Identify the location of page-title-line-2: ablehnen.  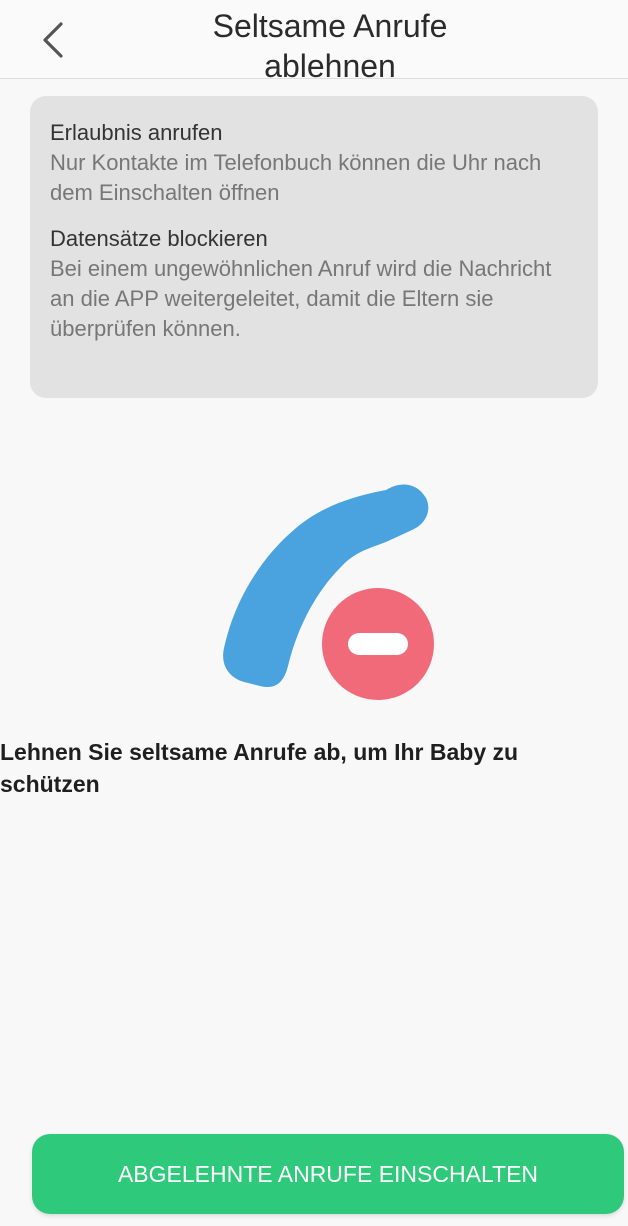
(330, 66).